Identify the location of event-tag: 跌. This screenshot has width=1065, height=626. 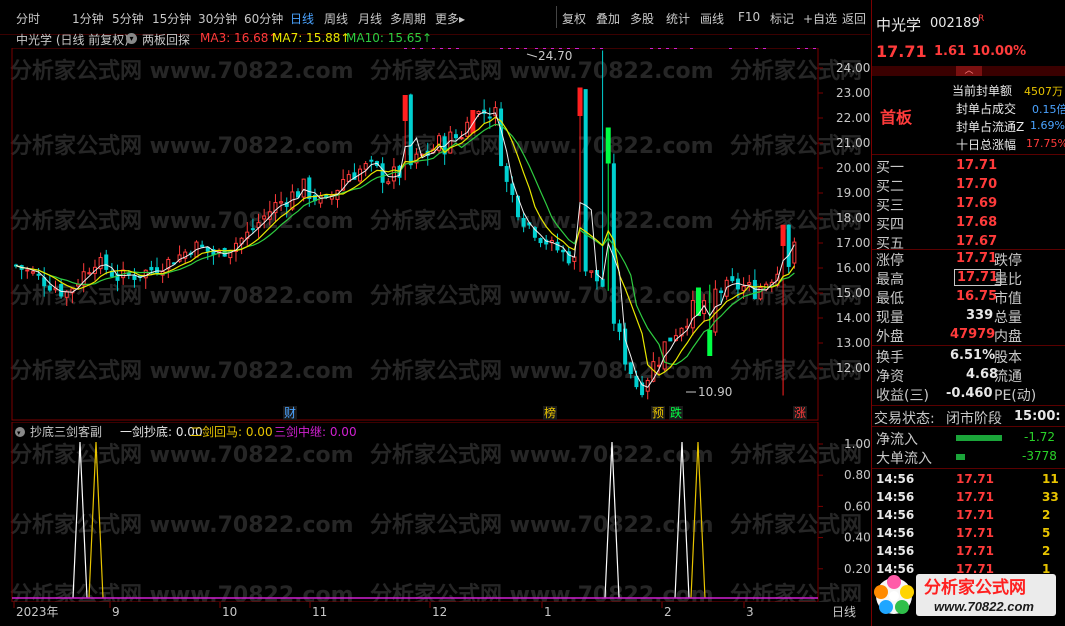
(676, 412).